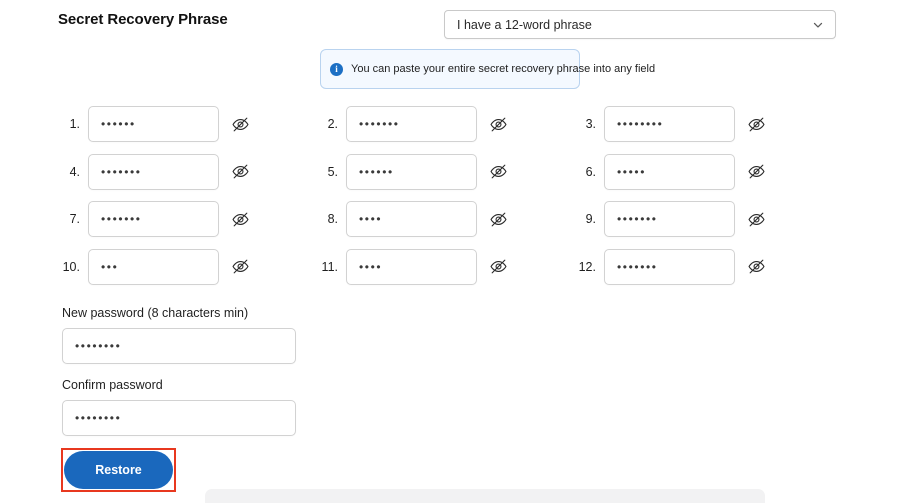 The height and width of the screenshot is (503, 900). I want to click on page-title: Secret Recovery Phrase, so click(143, 19).